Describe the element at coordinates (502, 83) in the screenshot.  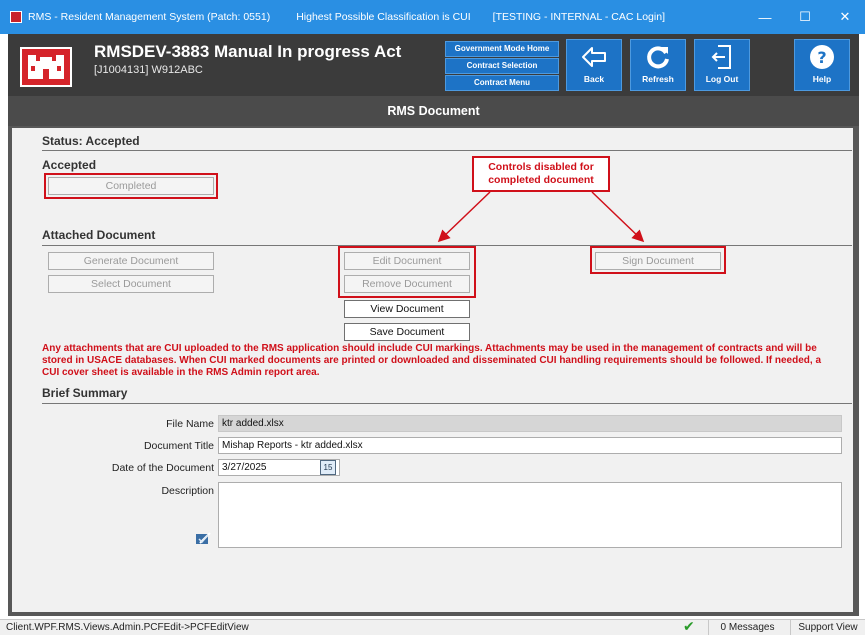
I see `contract-menu-button: Contract Menu` at that location.